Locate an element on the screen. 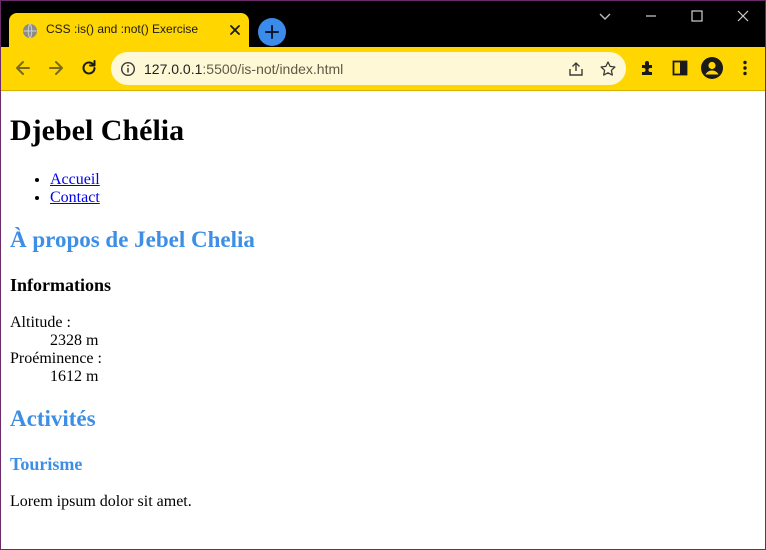  kebab-menu-icon is located at coordinates (745, 68).